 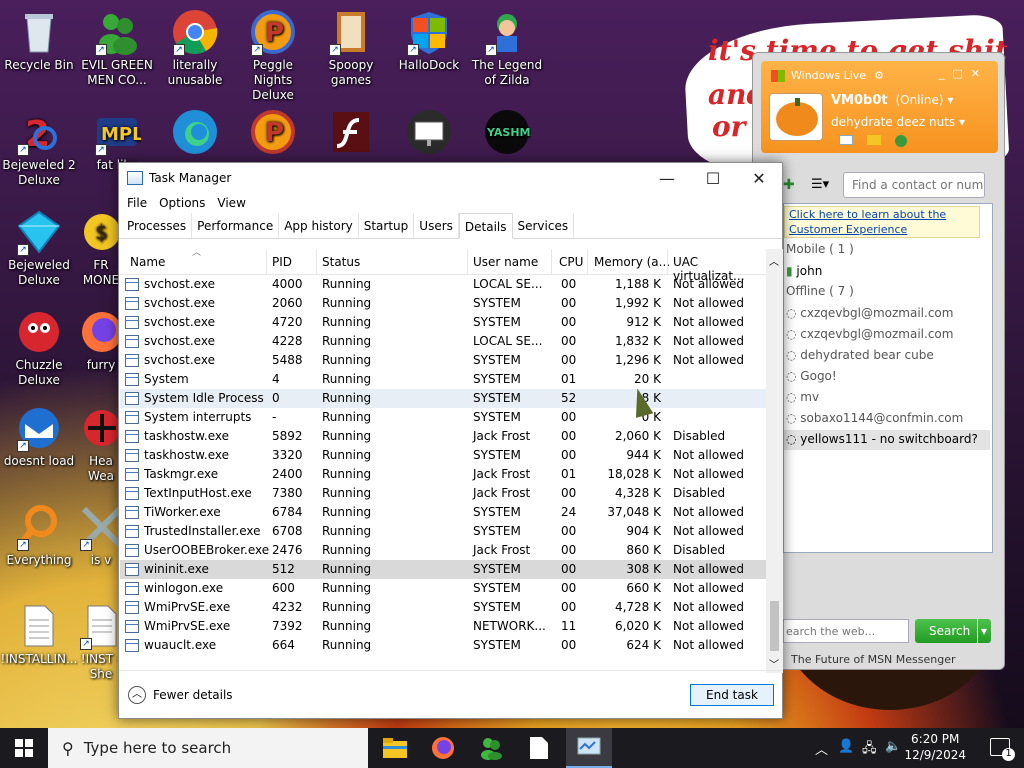 What do you see at coordinates (869, 750) in the screenshot?
I see `network-icon: 🖧` at bounding box center [869, 750].